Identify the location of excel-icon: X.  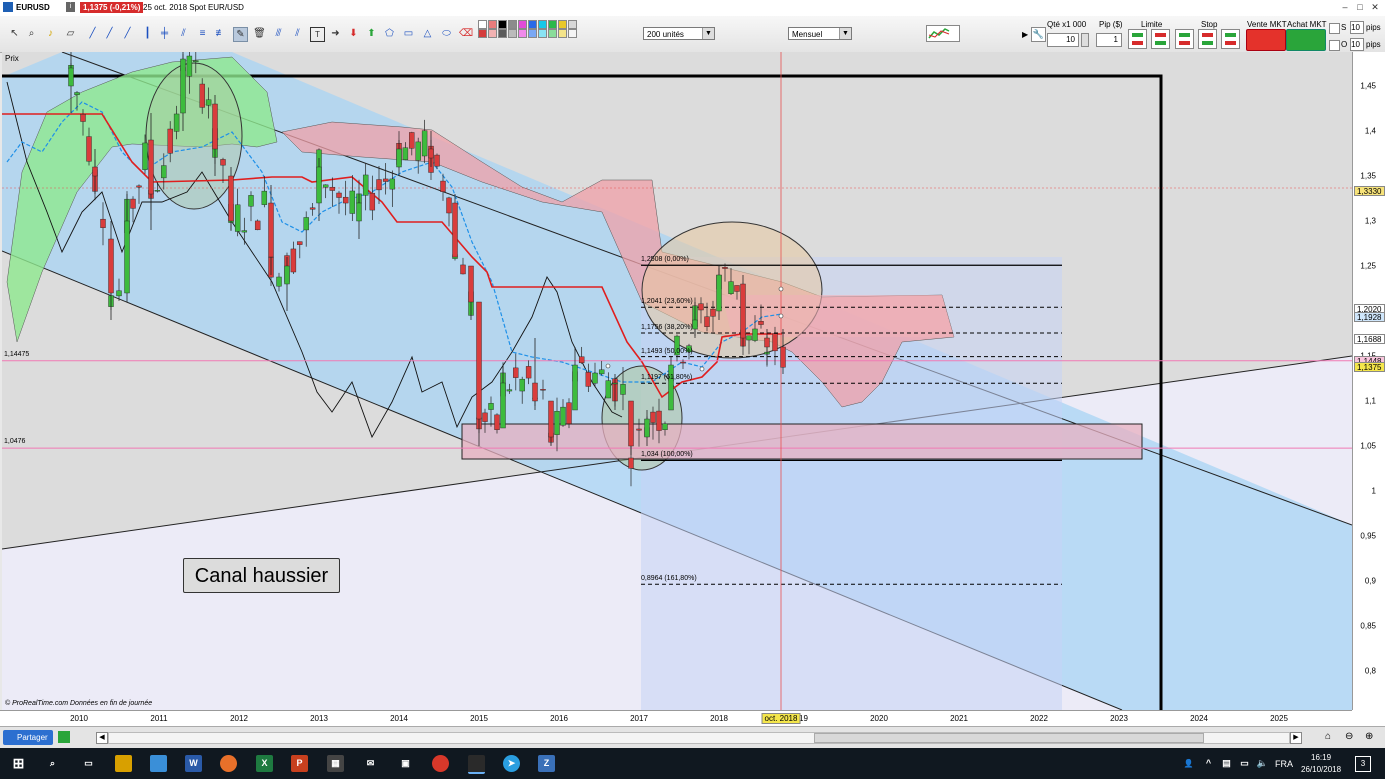
(264, 763).